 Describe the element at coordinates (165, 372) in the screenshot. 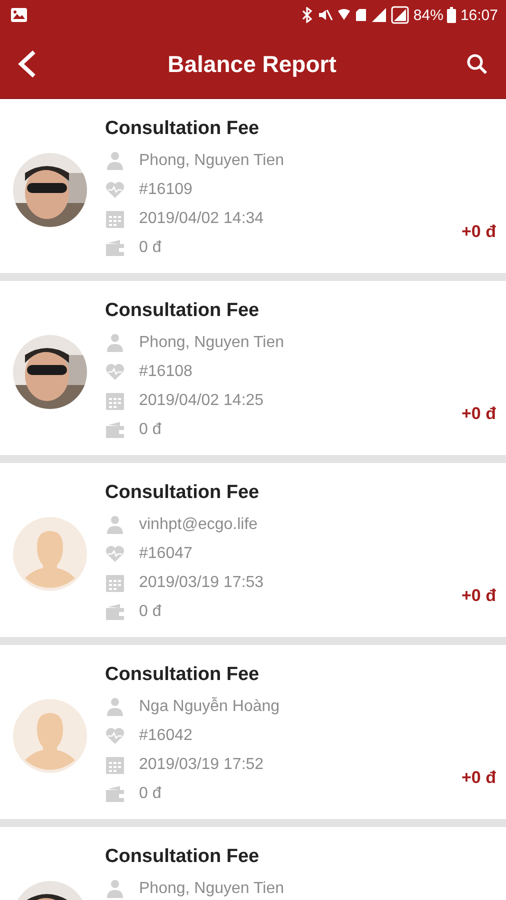

I see `record-number: #16108` at that location.